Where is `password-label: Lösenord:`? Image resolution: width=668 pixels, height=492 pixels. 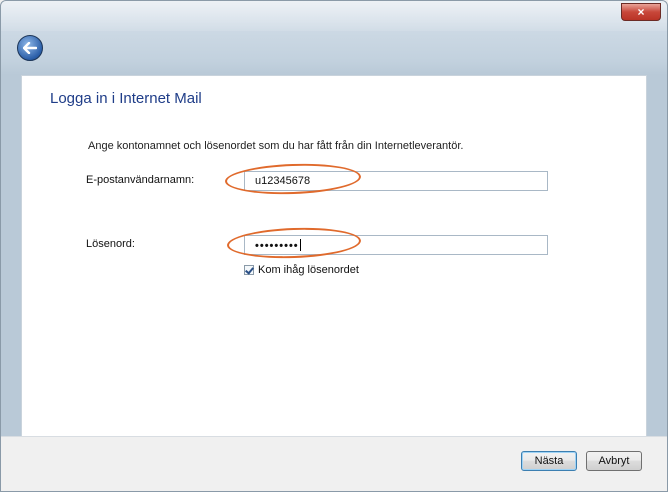
password-label: Lösenord: is located at coordinates (110, 244).